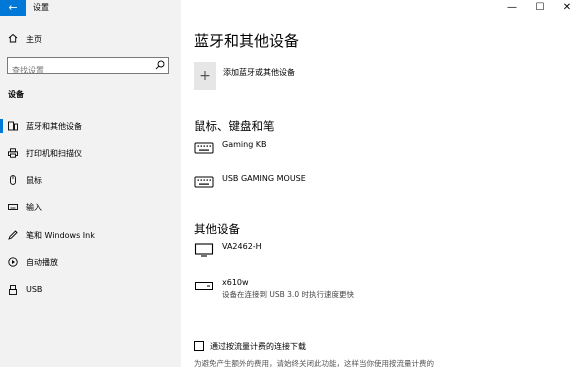 This screenshot has height=369, width=580. I want to click on active-indicator, so click(1, 126).